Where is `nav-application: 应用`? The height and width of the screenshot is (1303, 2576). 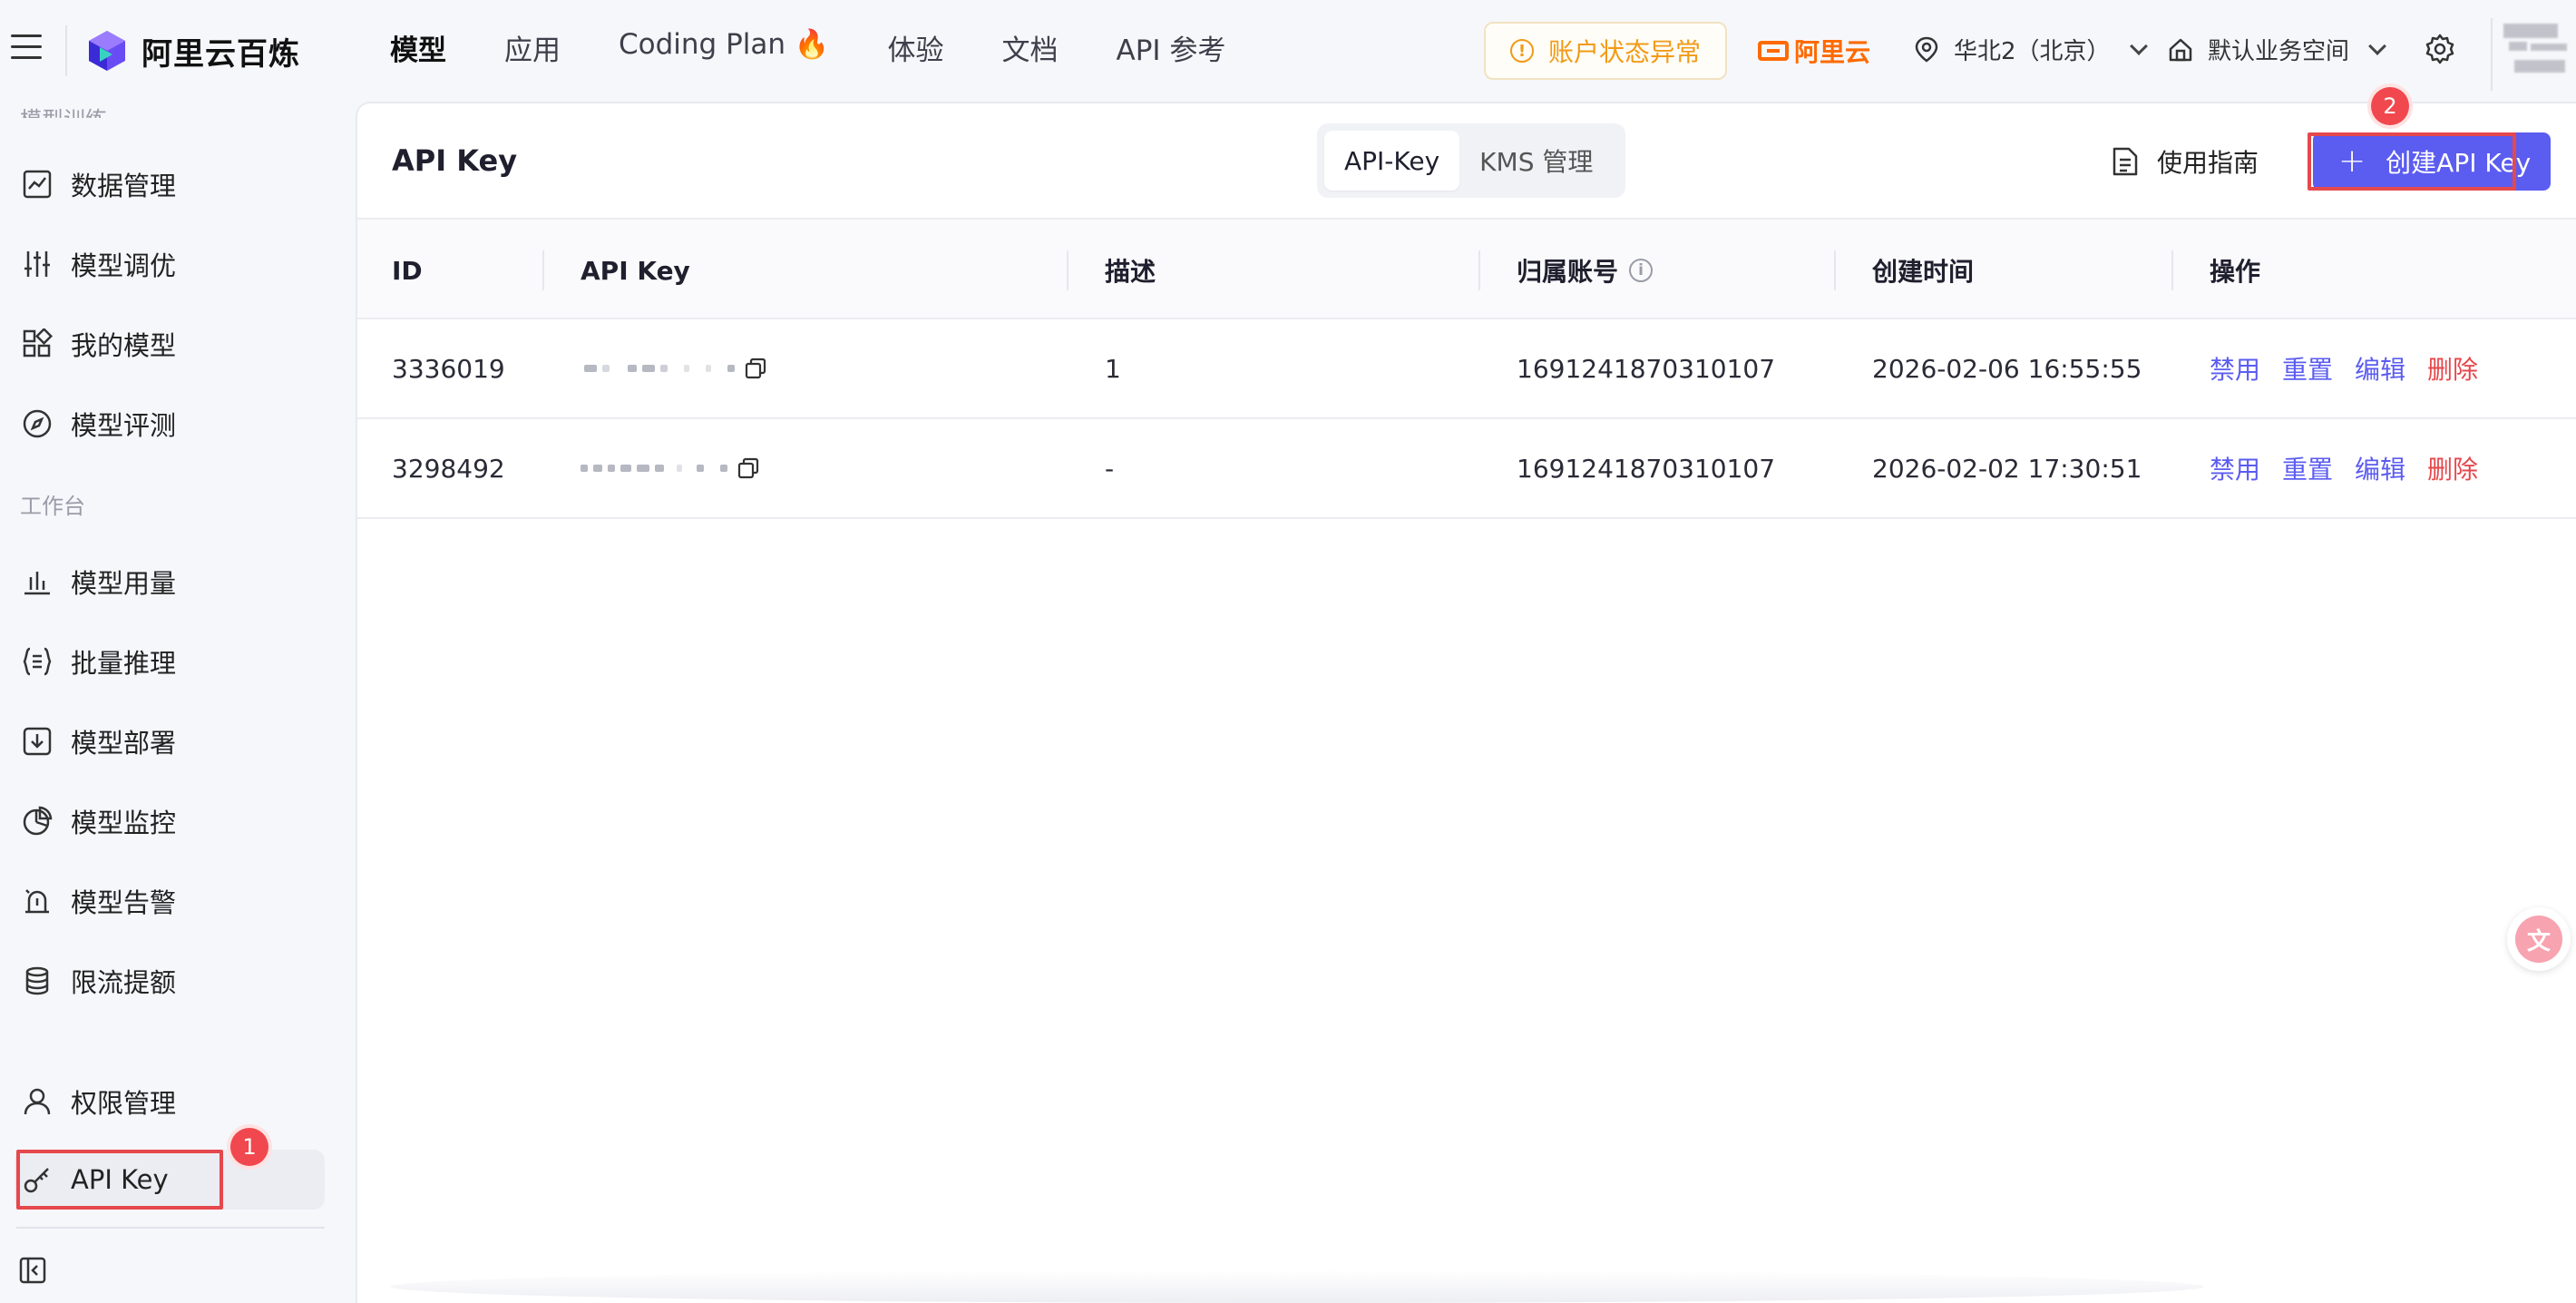
nav-application: 应用 is located at coordinates (532, 47).